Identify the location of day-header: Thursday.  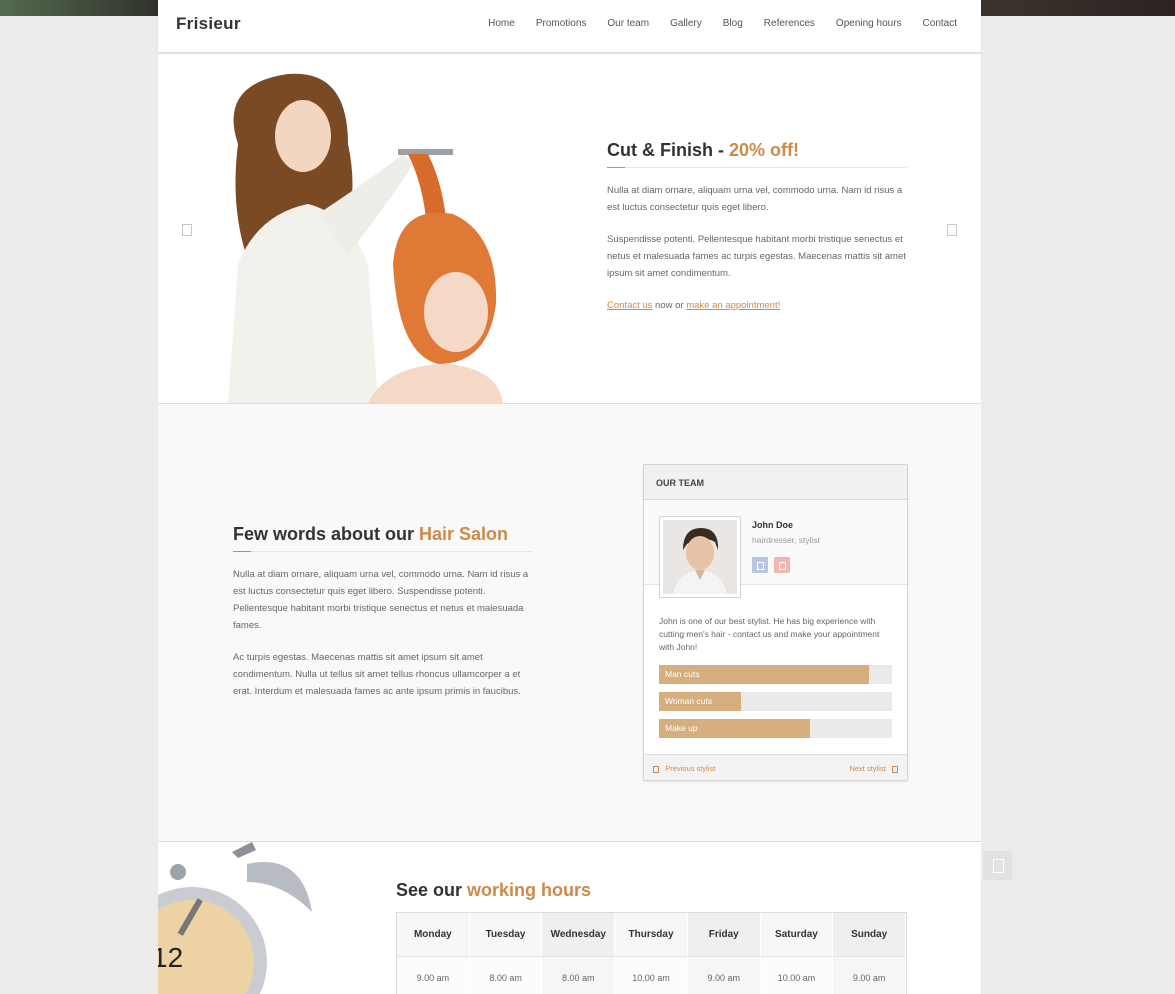
(651, 935).